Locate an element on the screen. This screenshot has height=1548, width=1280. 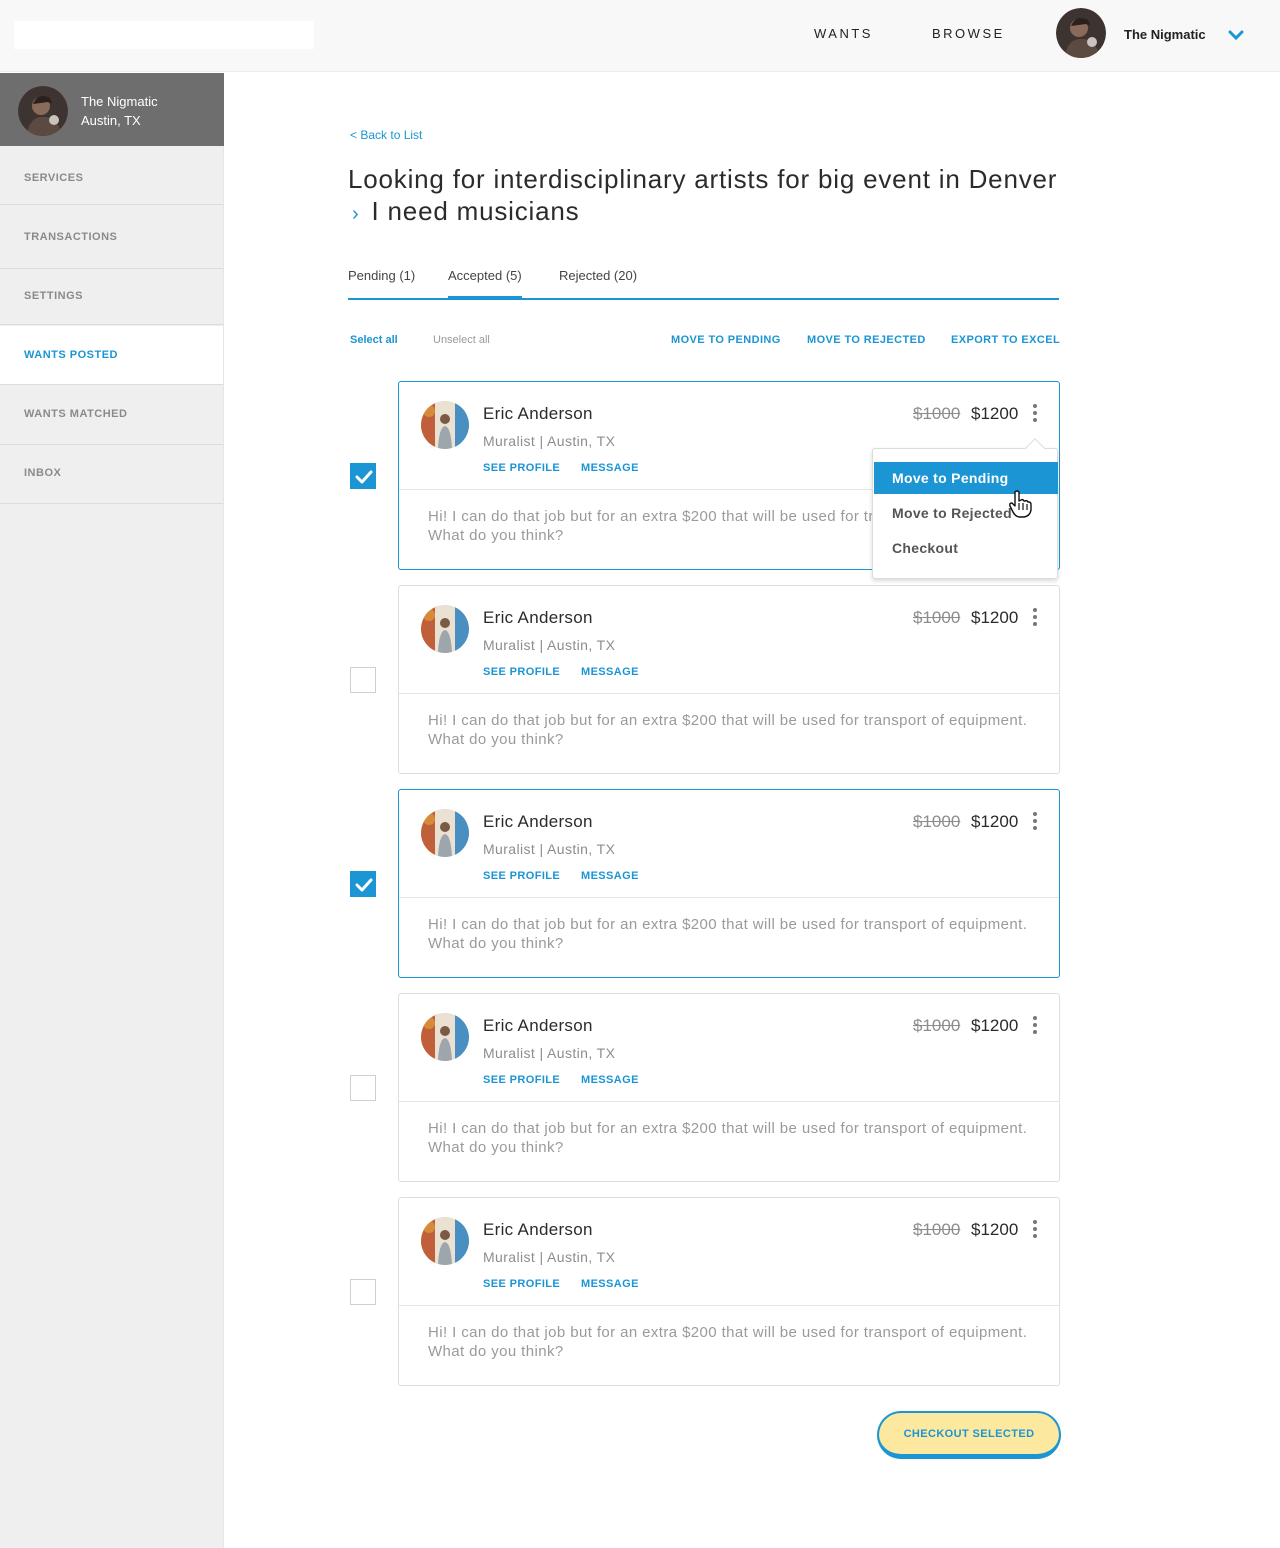
sidebar-item-label: SETTINGS is located at coordinates (54, 296).